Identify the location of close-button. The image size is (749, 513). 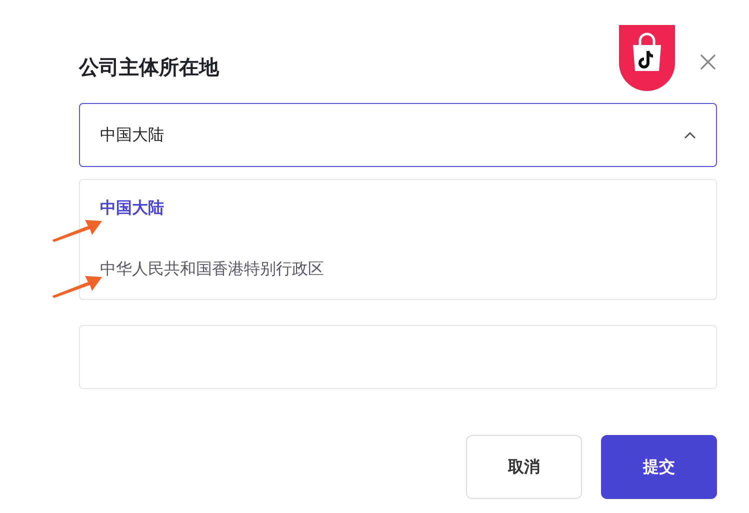
(708, 62).